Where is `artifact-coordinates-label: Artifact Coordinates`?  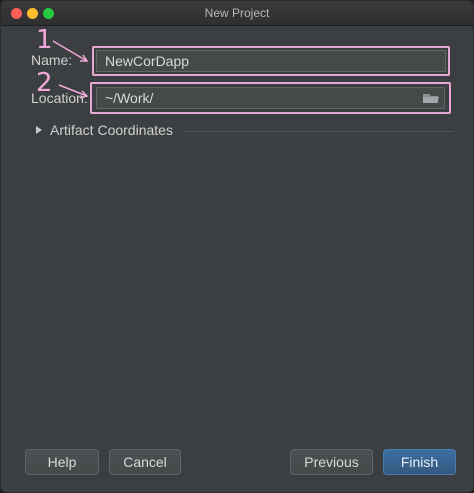 artifact-coordinates-label: Artifact Coordinates is located at coordinates (111, 130).